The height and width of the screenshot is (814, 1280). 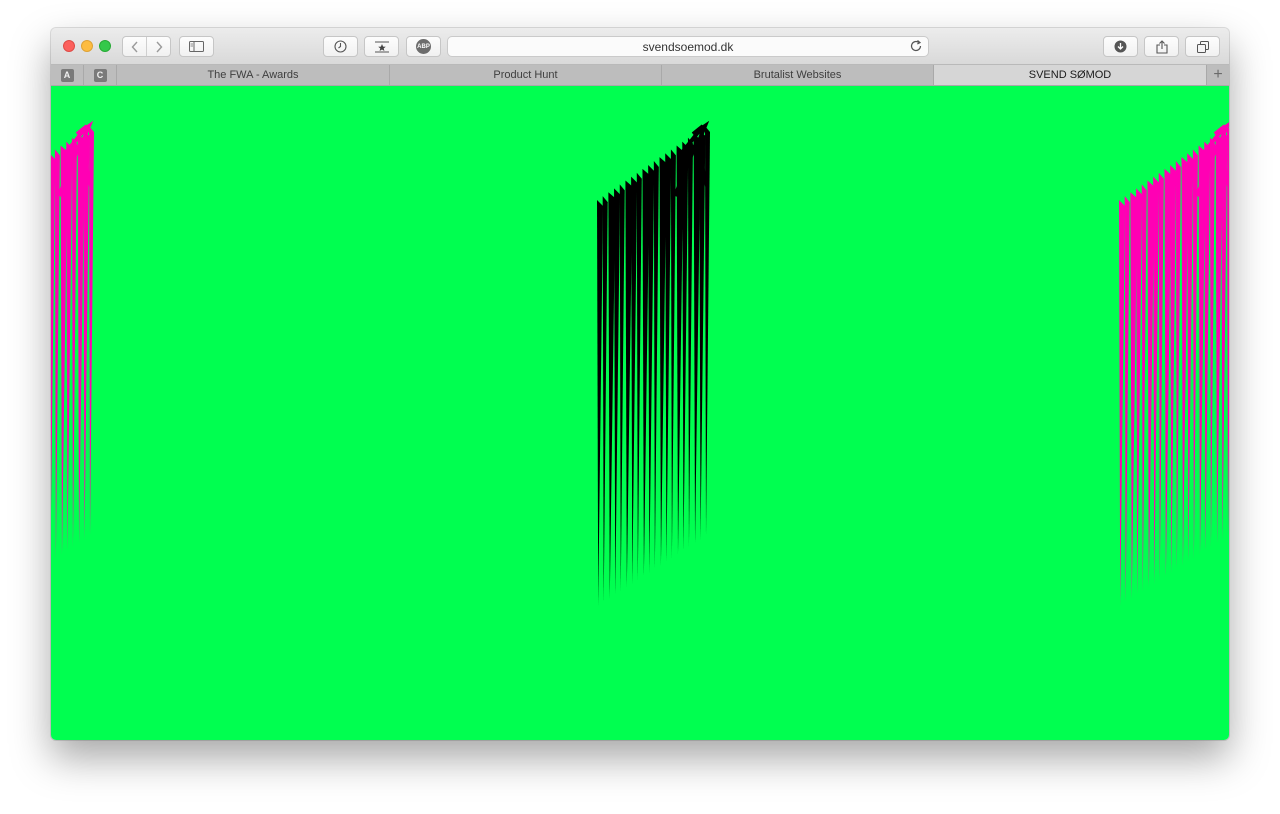 I want to click on minimize-window-button, so click(x=87, y=46).